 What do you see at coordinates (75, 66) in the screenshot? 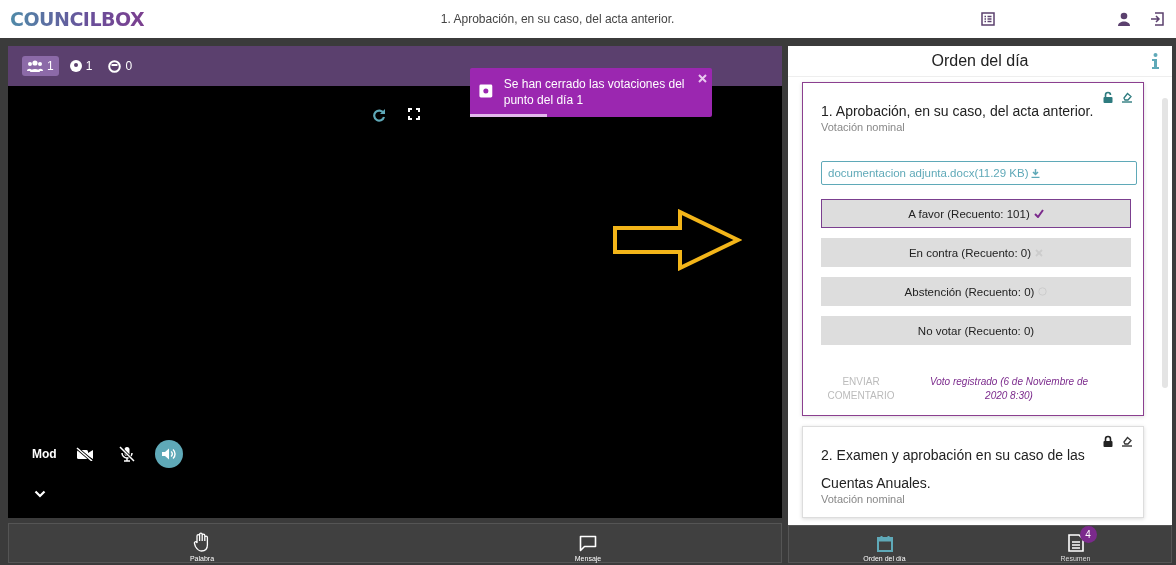
I see `location-icon` at bounding box center [75, 66].